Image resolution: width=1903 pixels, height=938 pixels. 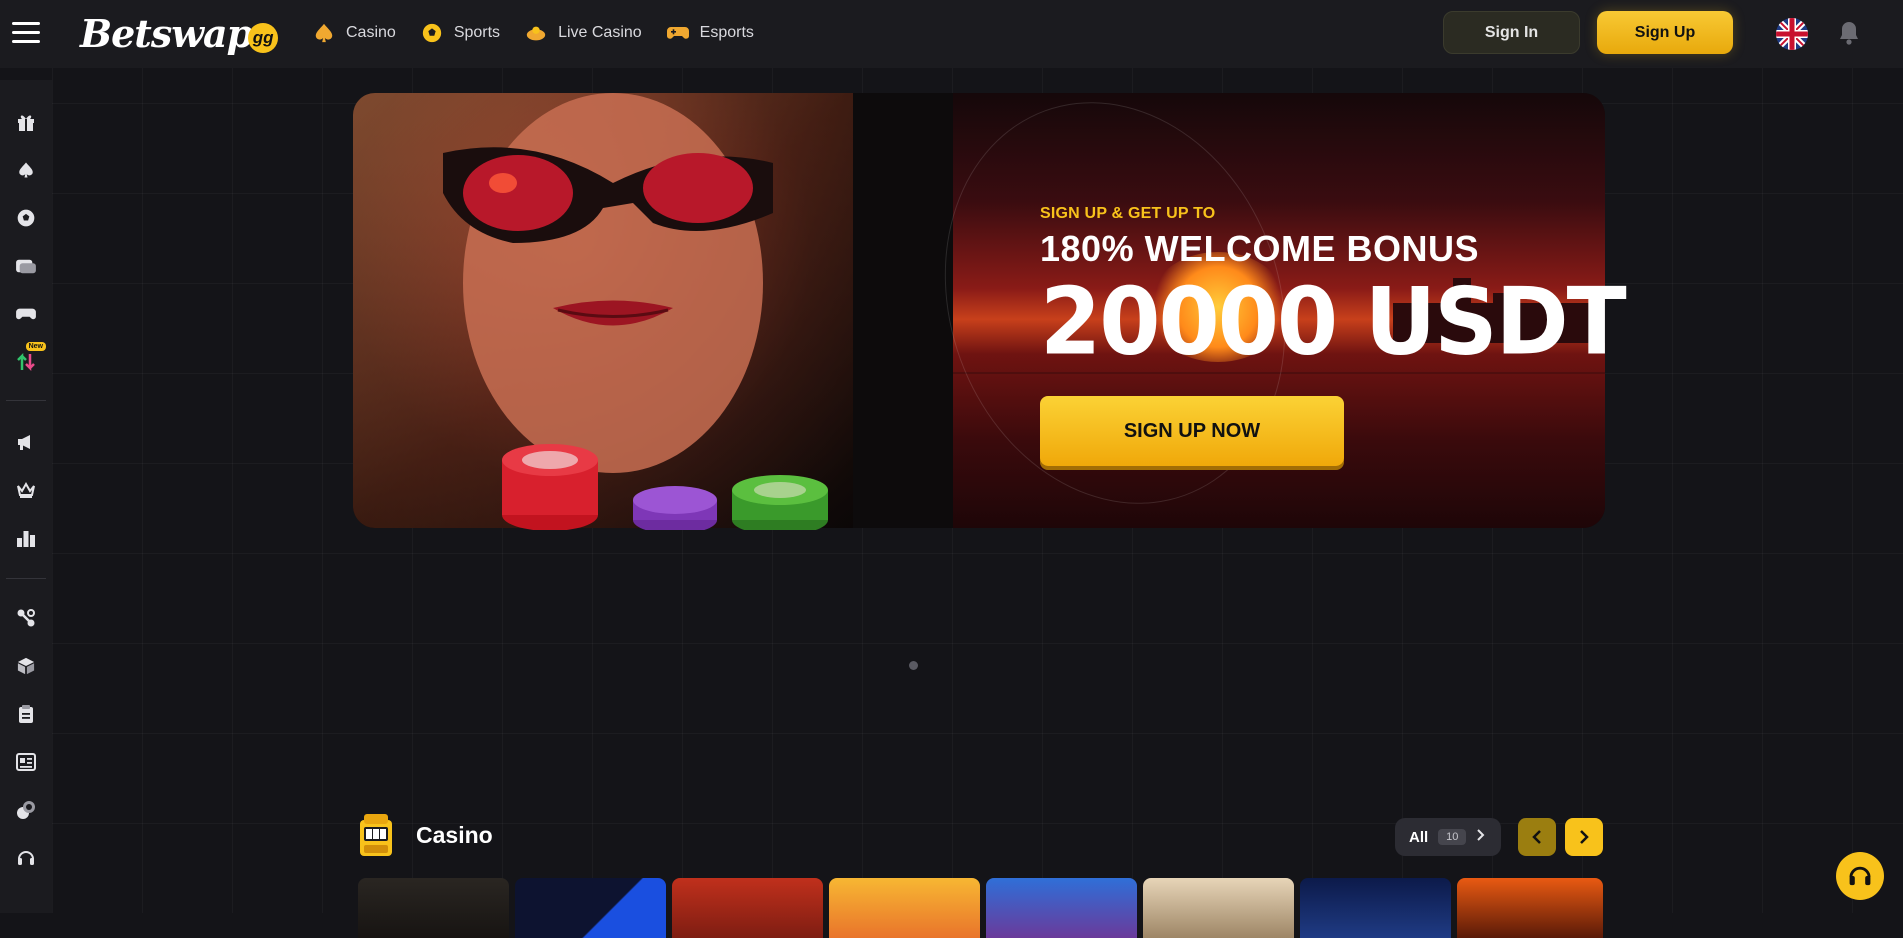 What do you see at coordinates (600, 32) in the screenshot?
I see `nav-live-casino-label: Live Casino` at bounding box center [600, 32].